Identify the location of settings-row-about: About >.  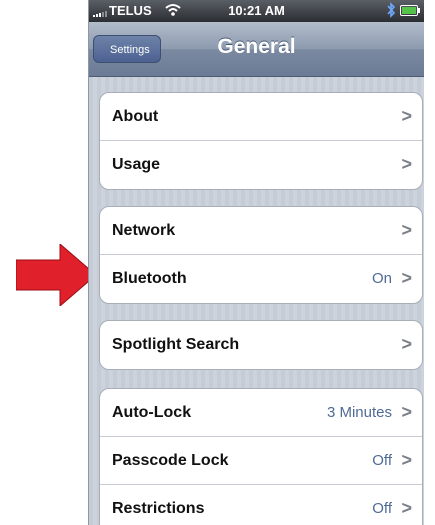
(261, 117).